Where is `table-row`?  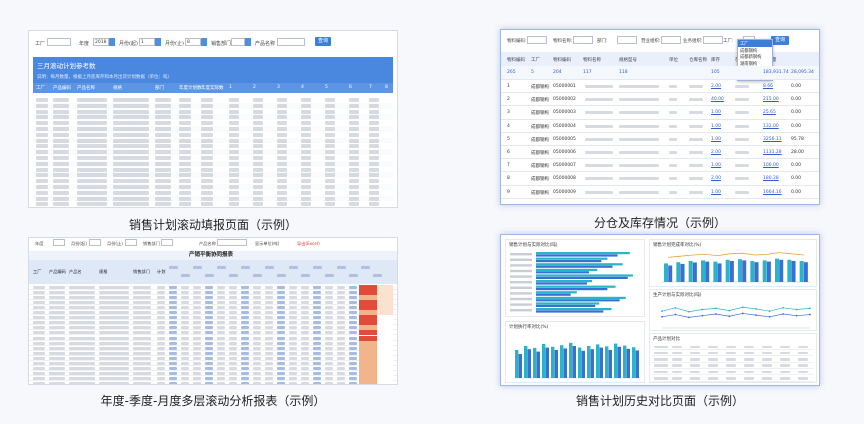
table-row is located at coordinates (213, 204).